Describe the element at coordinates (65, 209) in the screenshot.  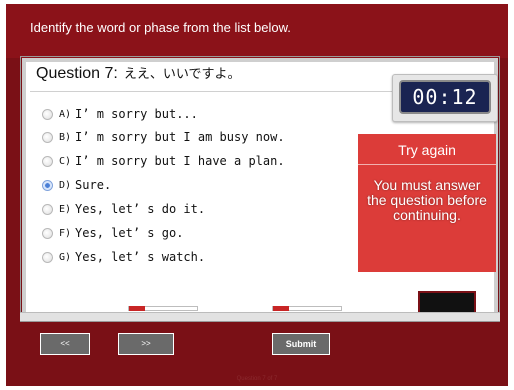
I see `option-letter: E)` at that location.